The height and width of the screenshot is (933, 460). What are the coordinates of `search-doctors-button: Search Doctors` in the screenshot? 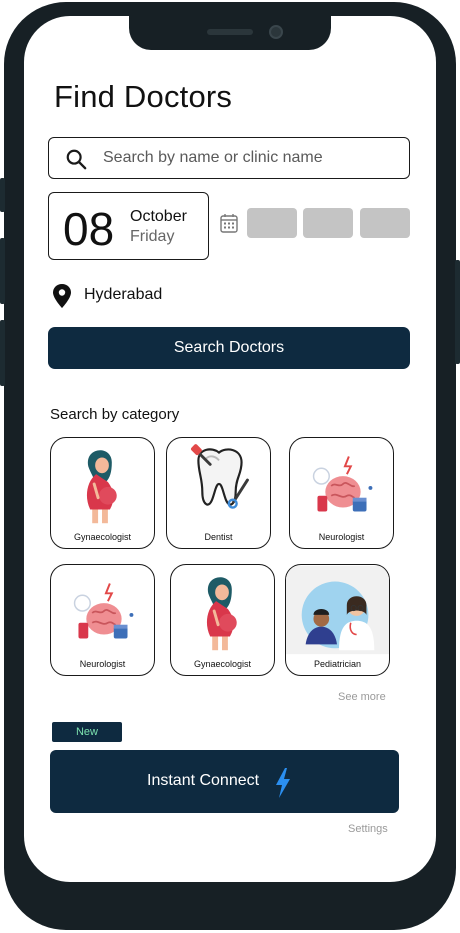 It's located at (229, 348).